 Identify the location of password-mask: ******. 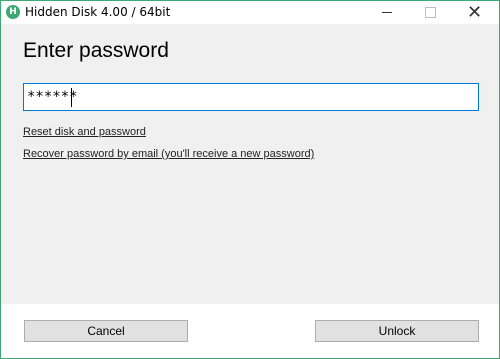
(52, 97).